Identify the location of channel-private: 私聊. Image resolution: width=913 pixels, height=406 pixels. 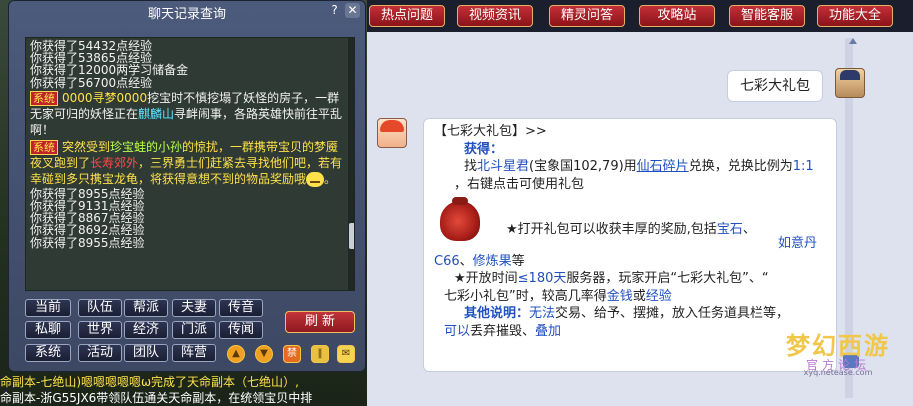
(48, 330).